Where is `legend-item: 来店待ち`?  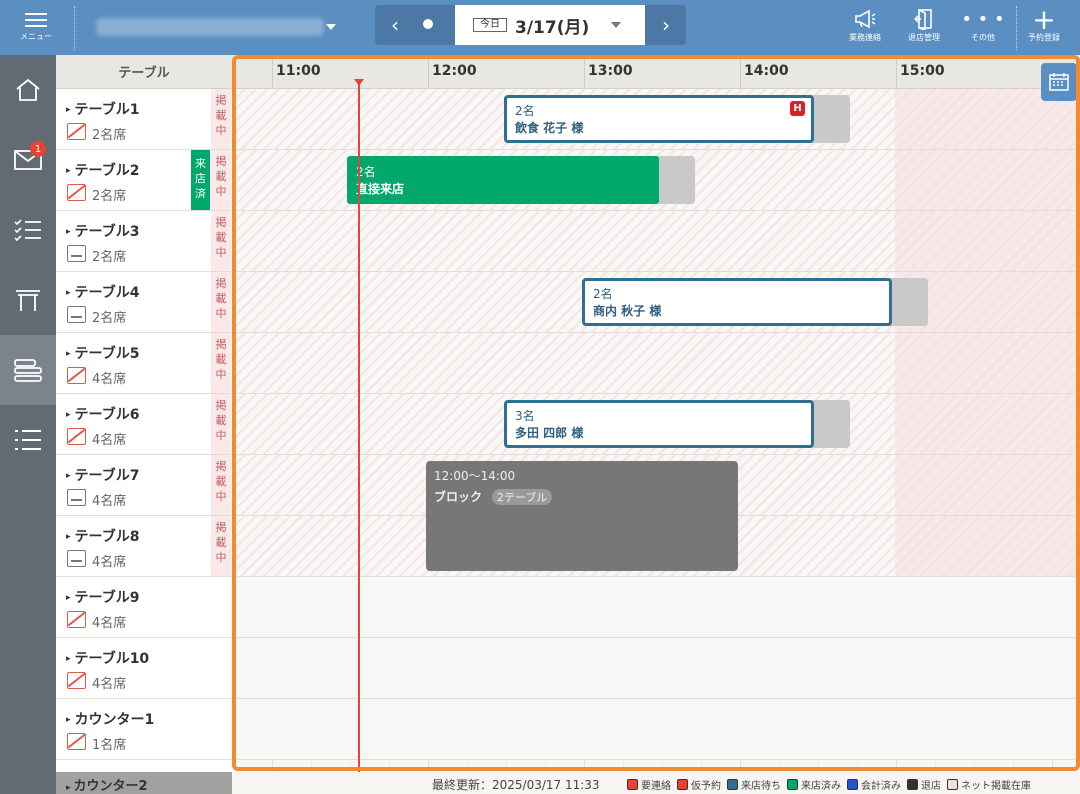
legend-item: 来店待ち is located at coordinates (754, 784).